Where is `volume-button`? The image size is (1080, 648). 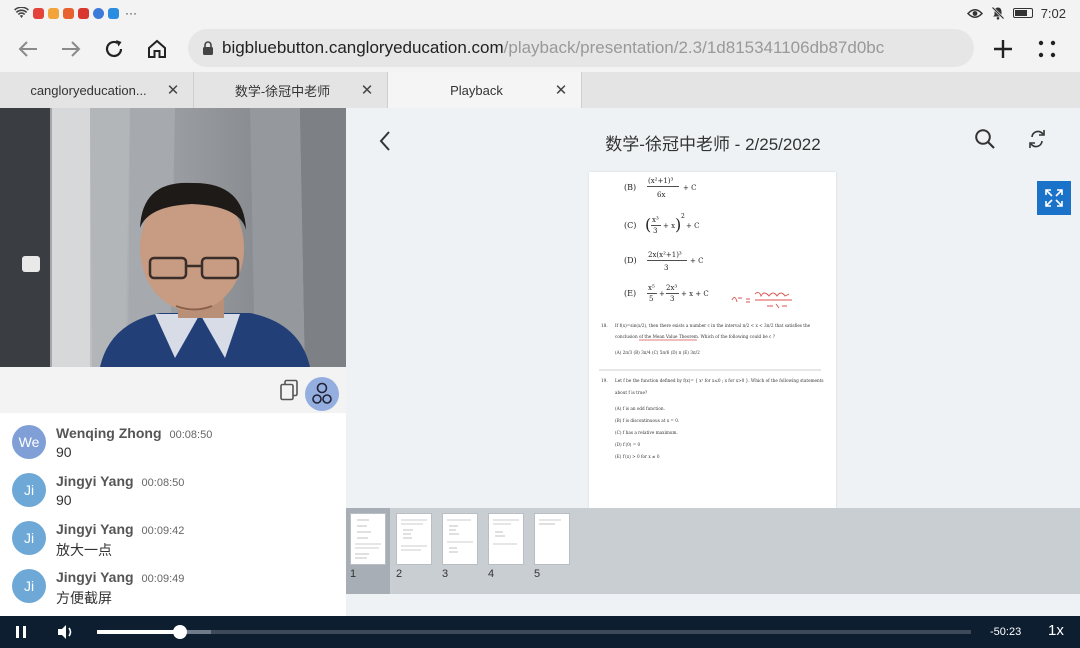
volume-button is located at coordinates (66, 632).